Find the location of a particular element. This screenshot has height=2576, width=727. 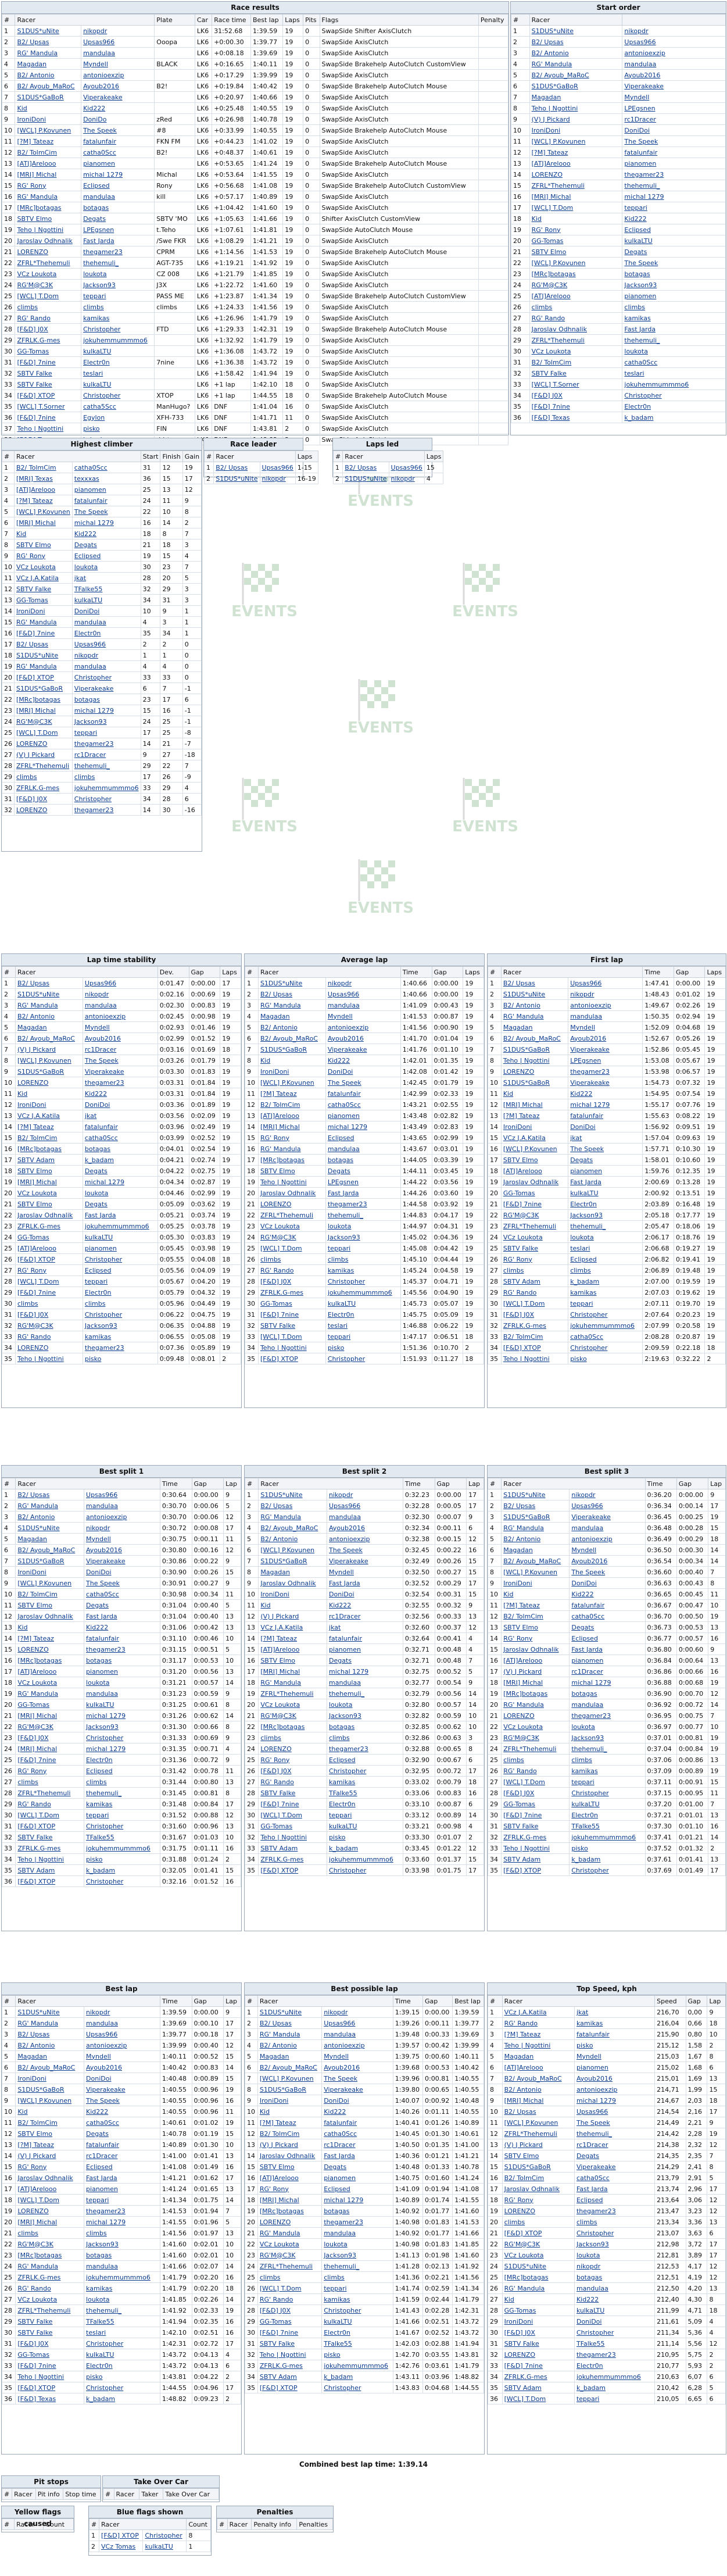

racer-username-link: texxxas is located at coordinates (106, 478).